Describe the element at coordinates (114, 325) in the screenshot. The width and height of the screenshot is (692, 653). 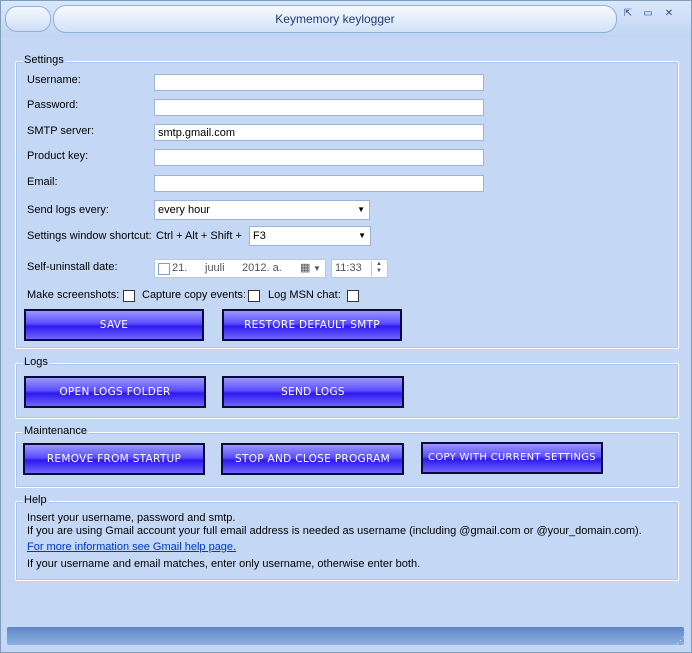
I see `save-button: SAVE` at that location.